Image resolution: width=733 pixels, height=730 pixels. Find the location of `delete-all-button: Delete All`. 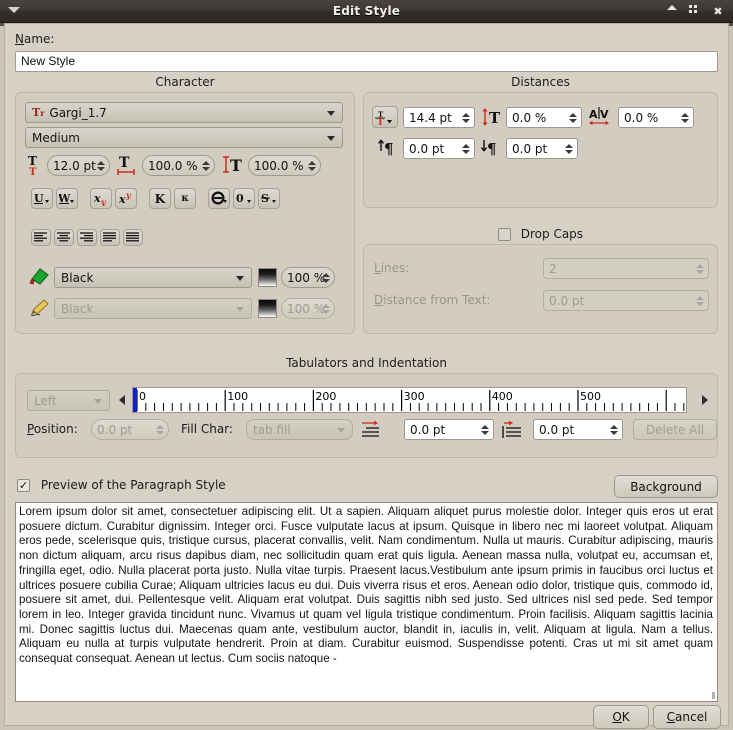

delete-all-button: Delete All is located at coordinates (675, 429).